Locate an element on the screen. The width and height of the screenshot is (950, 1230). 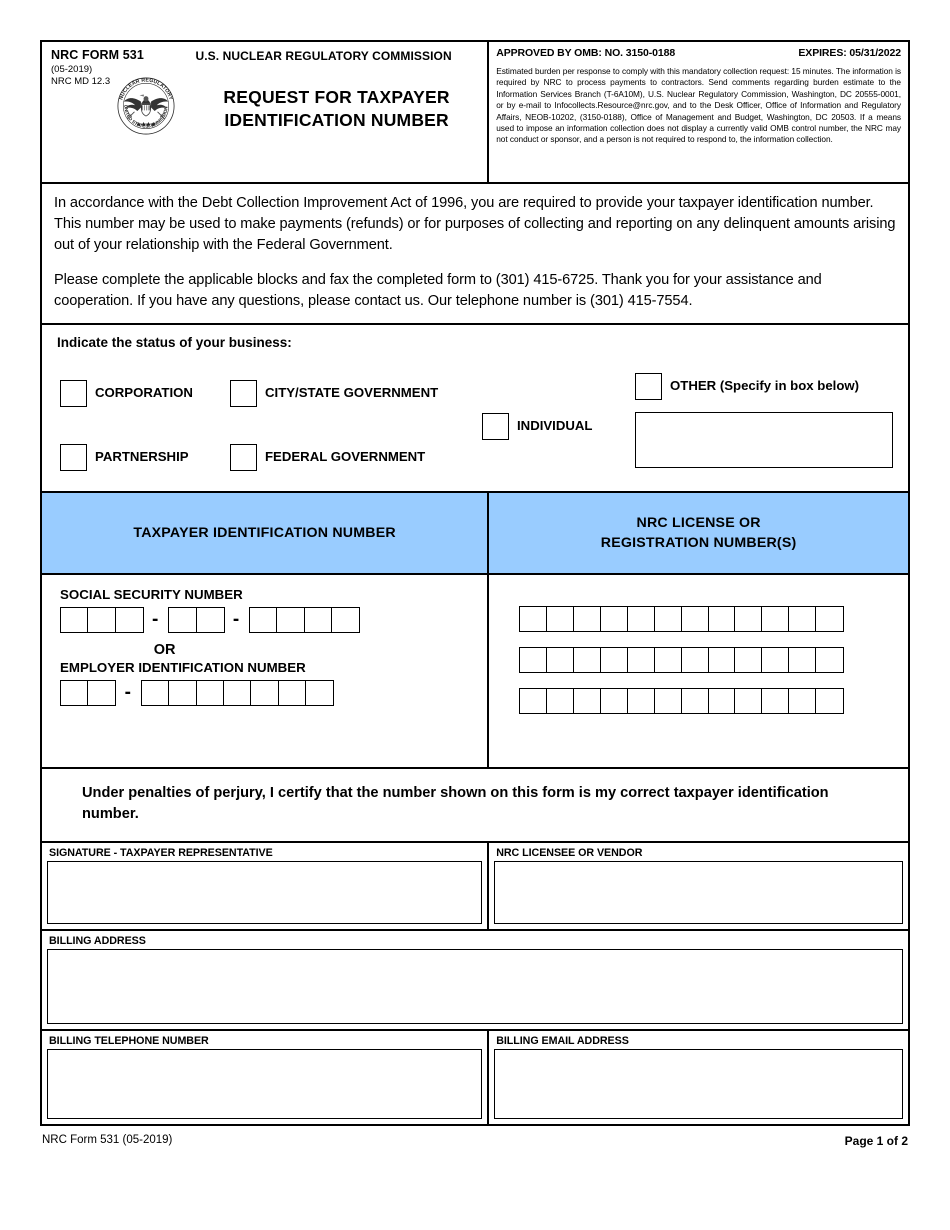
label-city-state-government: CITY/STATE GOVERNMENT is located at coordinates (352, 392).